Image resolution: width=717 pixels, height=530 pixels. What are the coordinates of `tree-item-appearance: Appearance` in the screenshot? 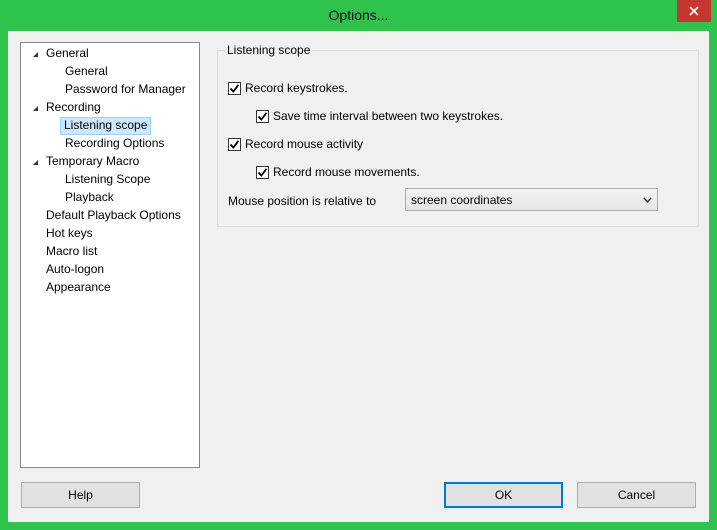 It's located at (110, 288).